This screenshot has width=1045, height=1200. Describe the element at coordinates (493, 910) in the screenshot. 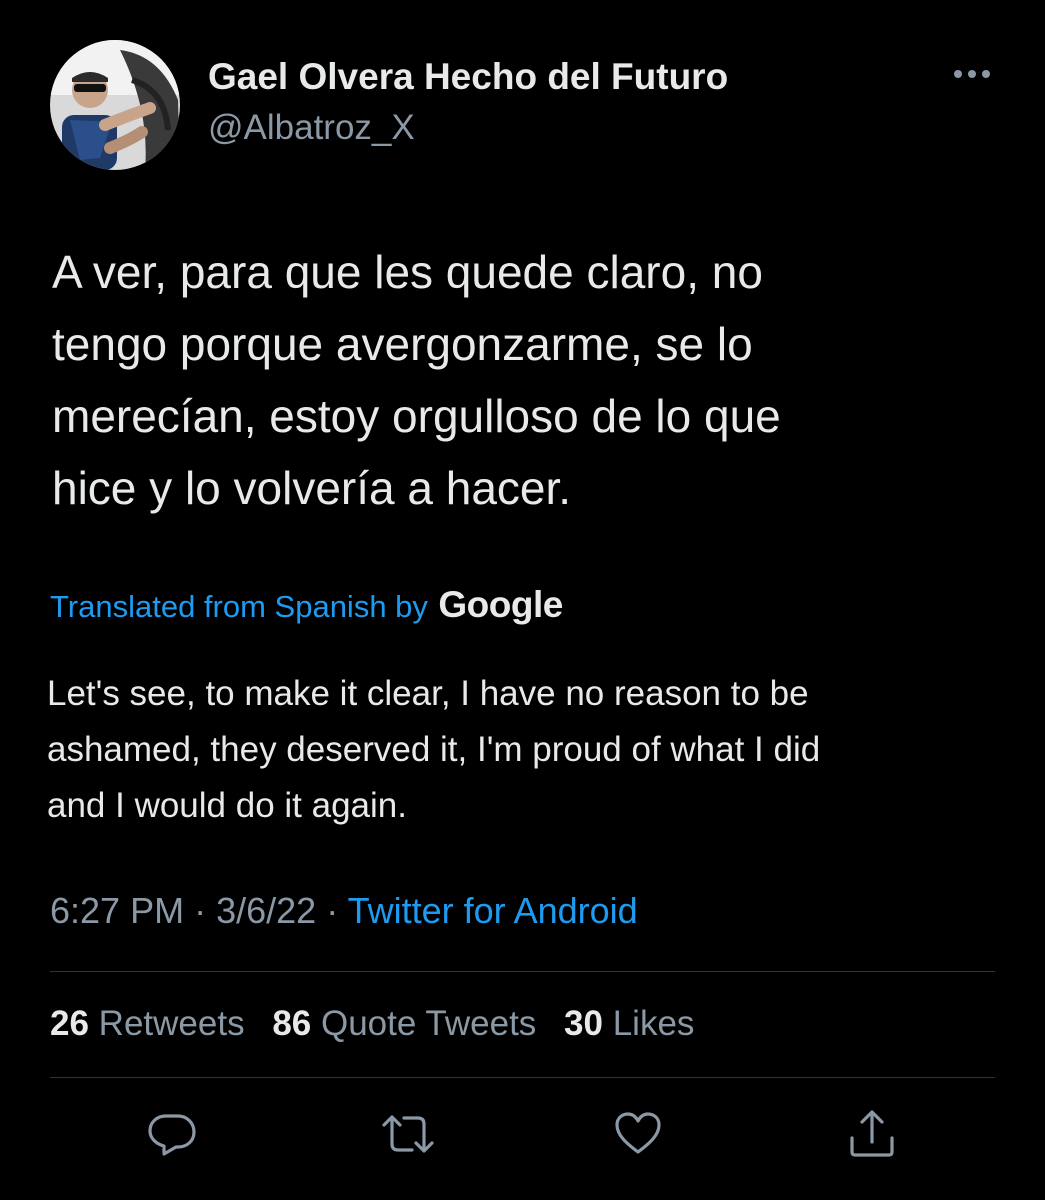

I see `tweet-source: Twitter for Android` at that location.